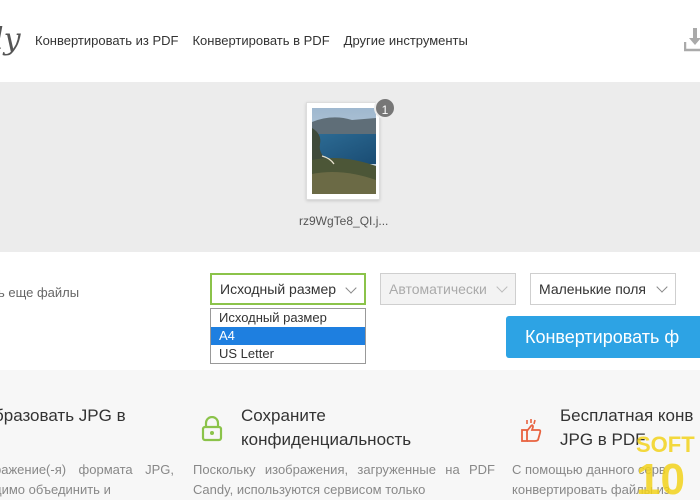  What do you see at coordinates (603, 337) in the screenshot?
I see `convert-button: Конвертировать ф` at bounding box center [603, 337].